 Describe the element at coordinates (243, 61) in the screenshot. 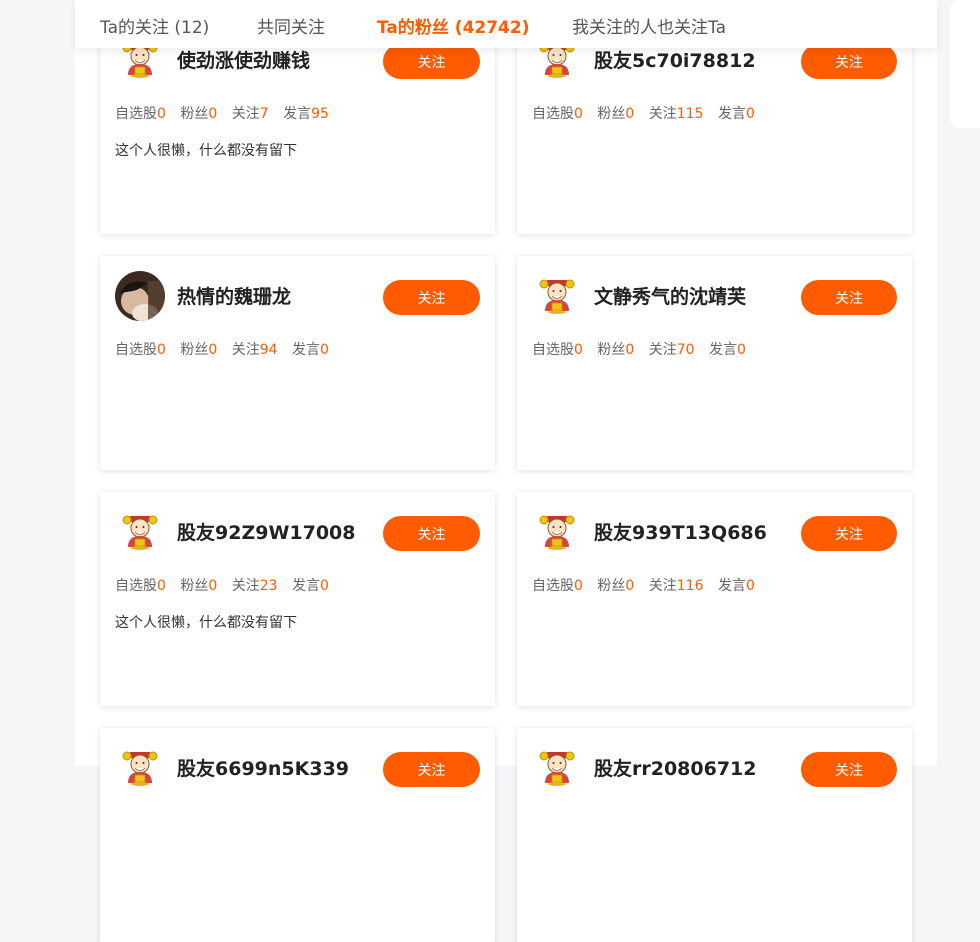

I see `username: 使劲涨使劲赚钱` at that location.